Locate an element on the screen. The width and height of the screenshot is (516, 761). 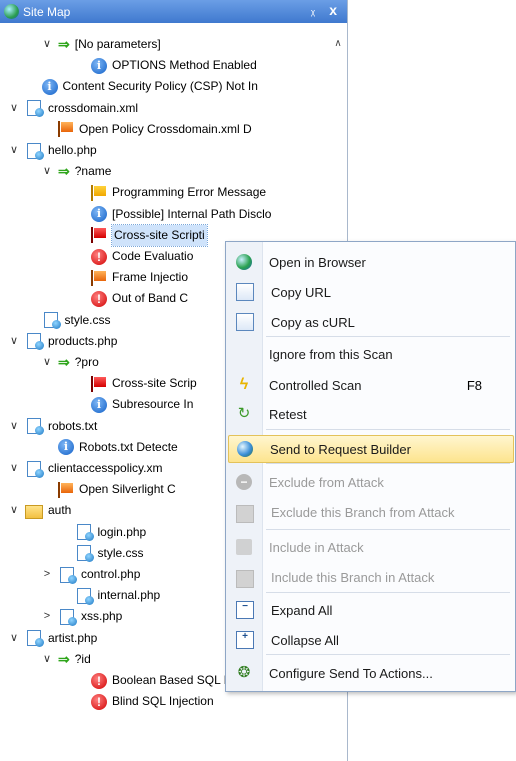
menu-item-send-to-request-builder: Send to Request Builder is located at coordinates (371, 449).